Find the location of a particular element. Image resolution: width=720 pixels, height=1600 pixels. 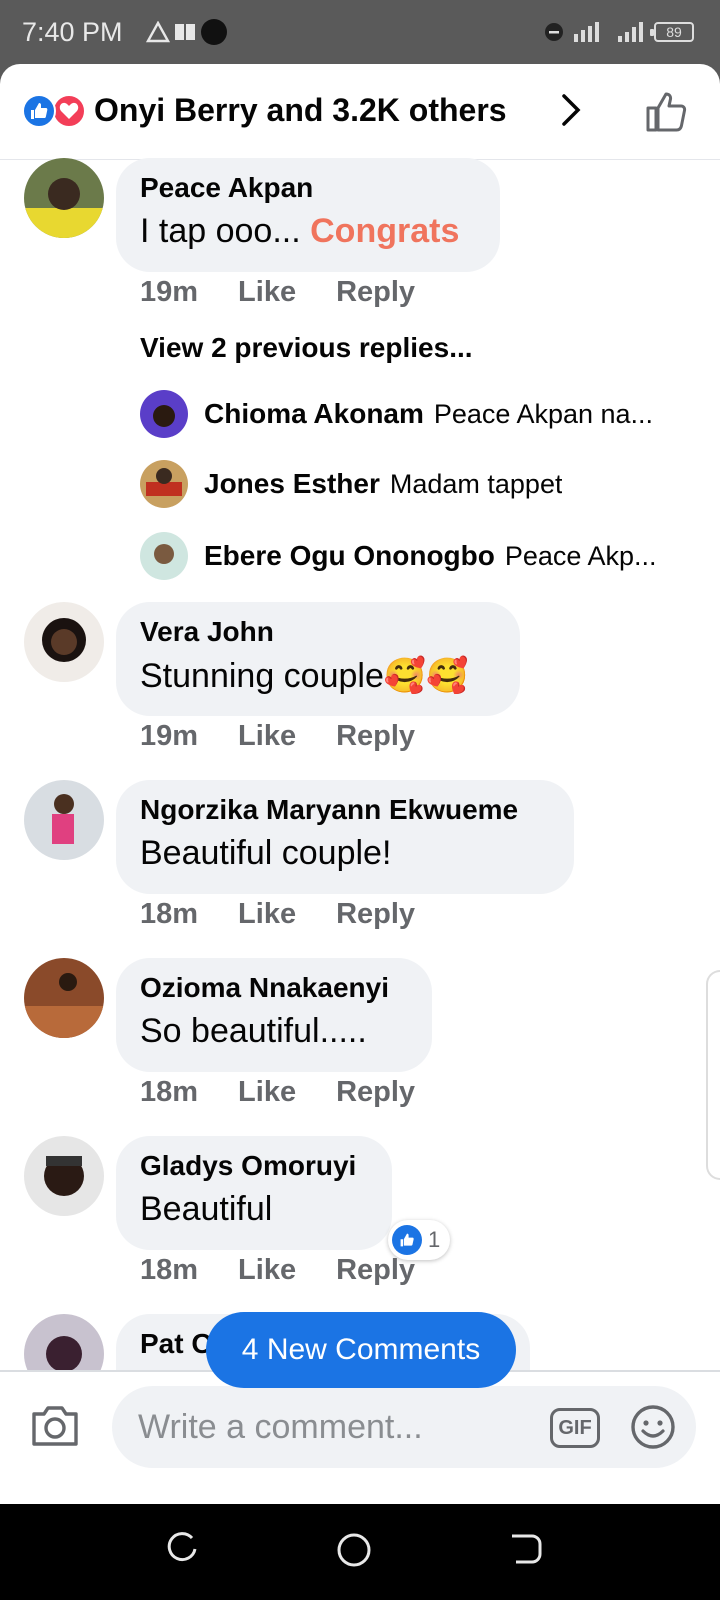

system-nav-bar is located at coordinates (360, 1552).